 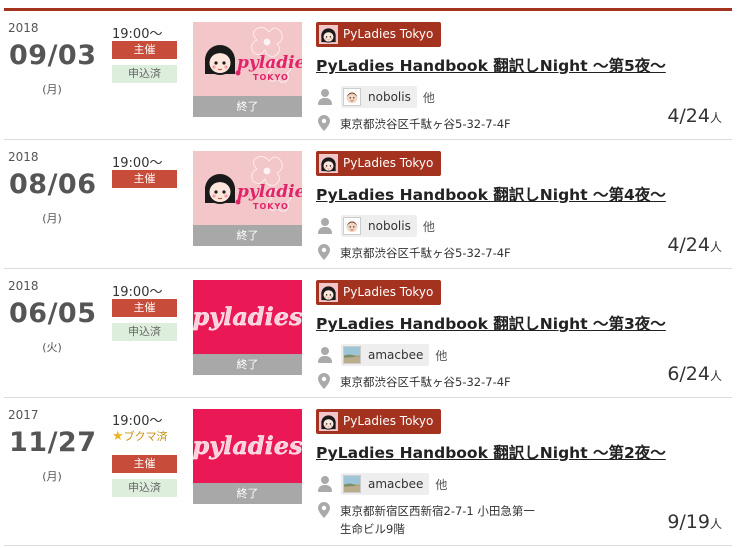 I want to click on location-line: 生命ビル9階, so click(x=372, y=529).